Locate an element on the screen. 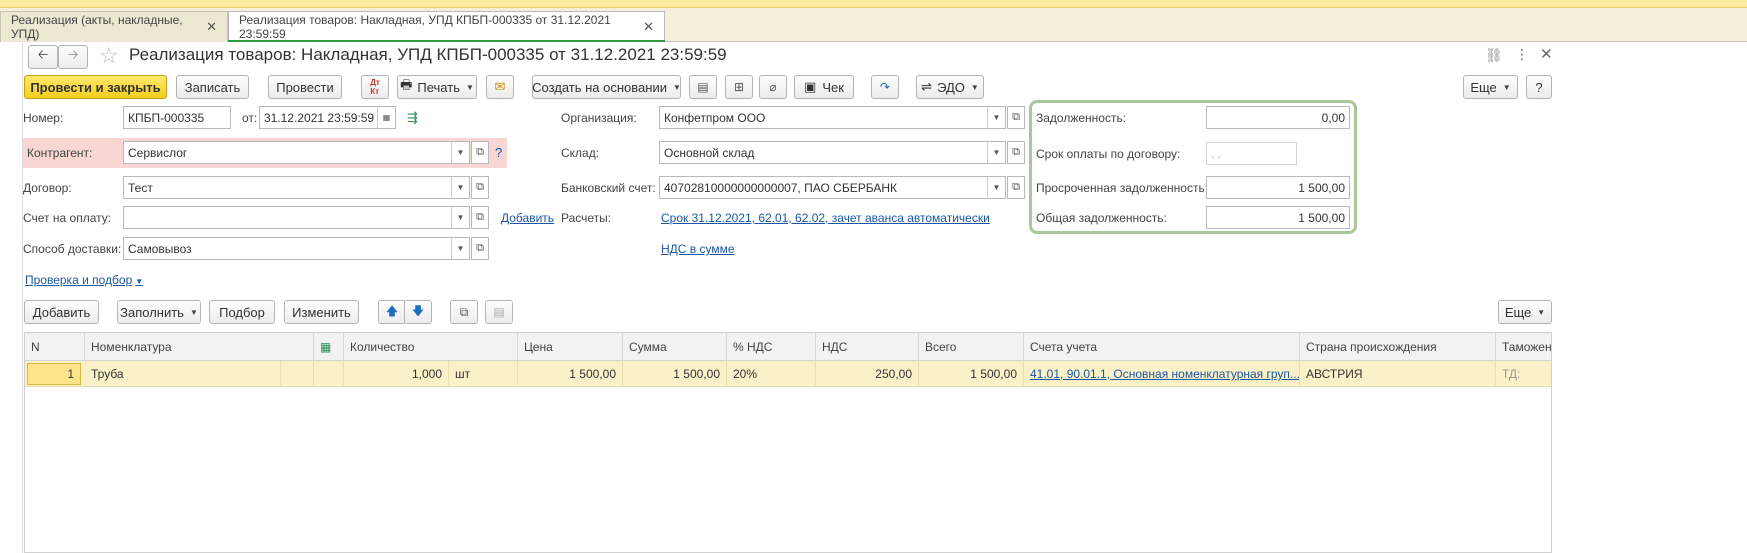 This screenshot has height=553, width=1747. organization-field: Конфетпром ООО ▼ is located at coordinates (832, 117).